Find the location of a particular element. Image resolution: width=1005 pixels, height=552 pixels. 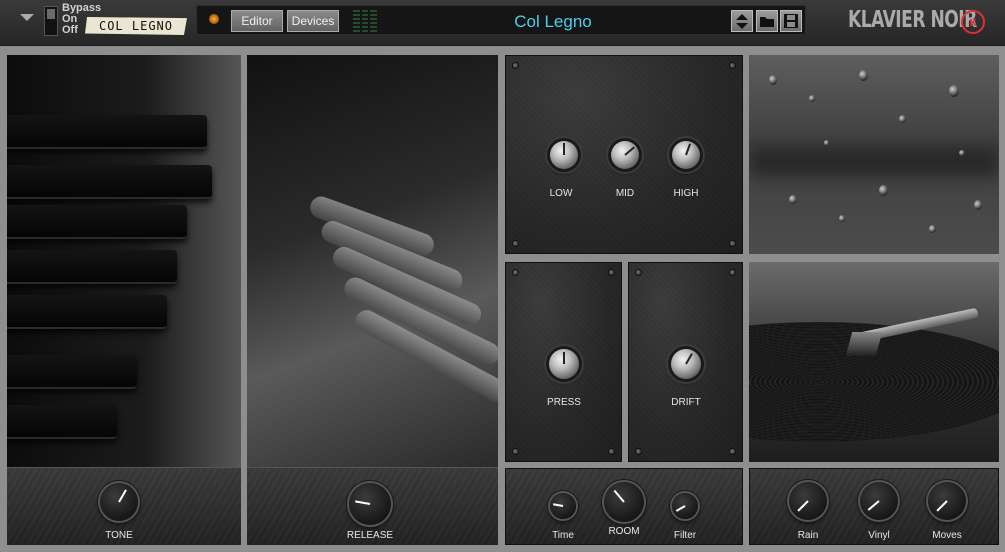

preset-next-icon is located at coordinates (742, 26).